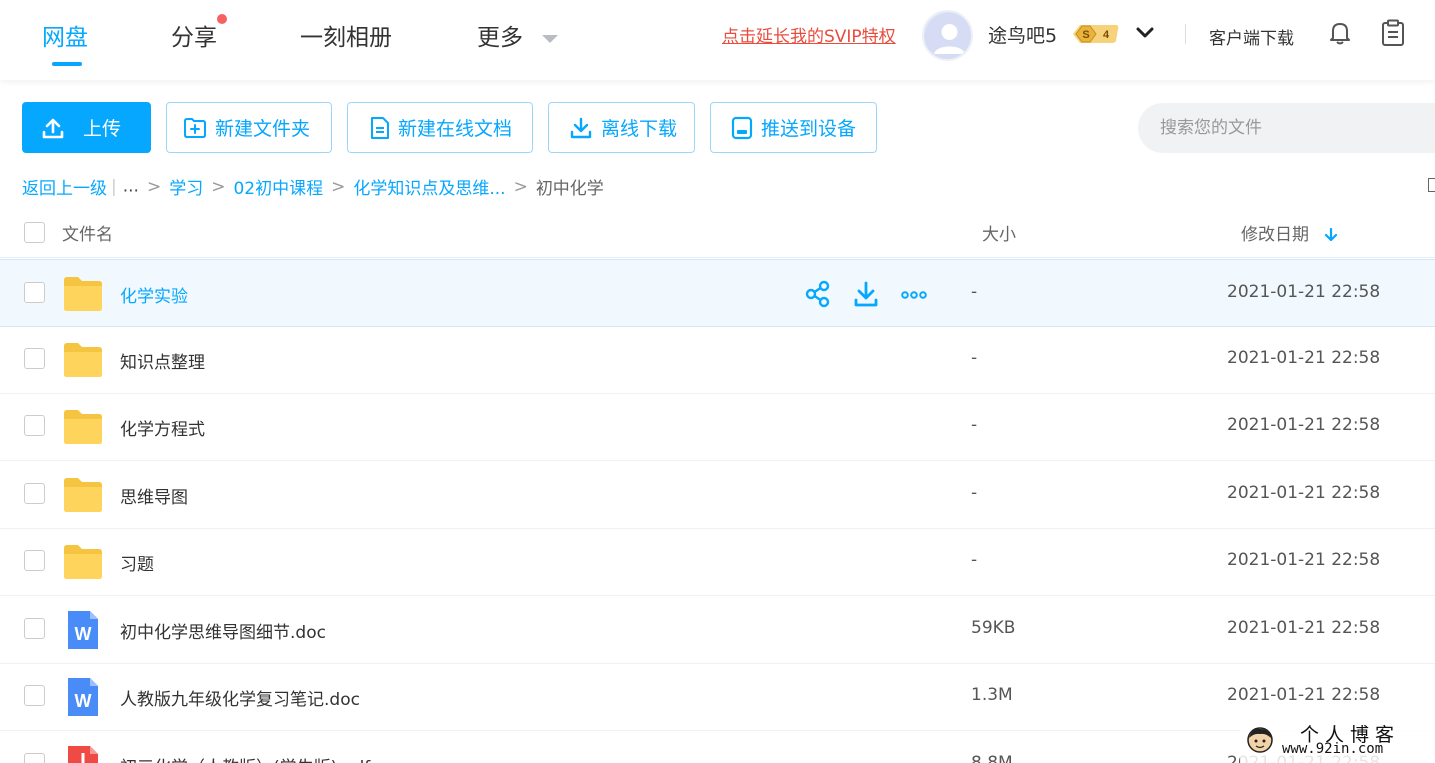 This screenshot has width=1435, height=763. I want to click on svg-text: S, so click(1085, 35).